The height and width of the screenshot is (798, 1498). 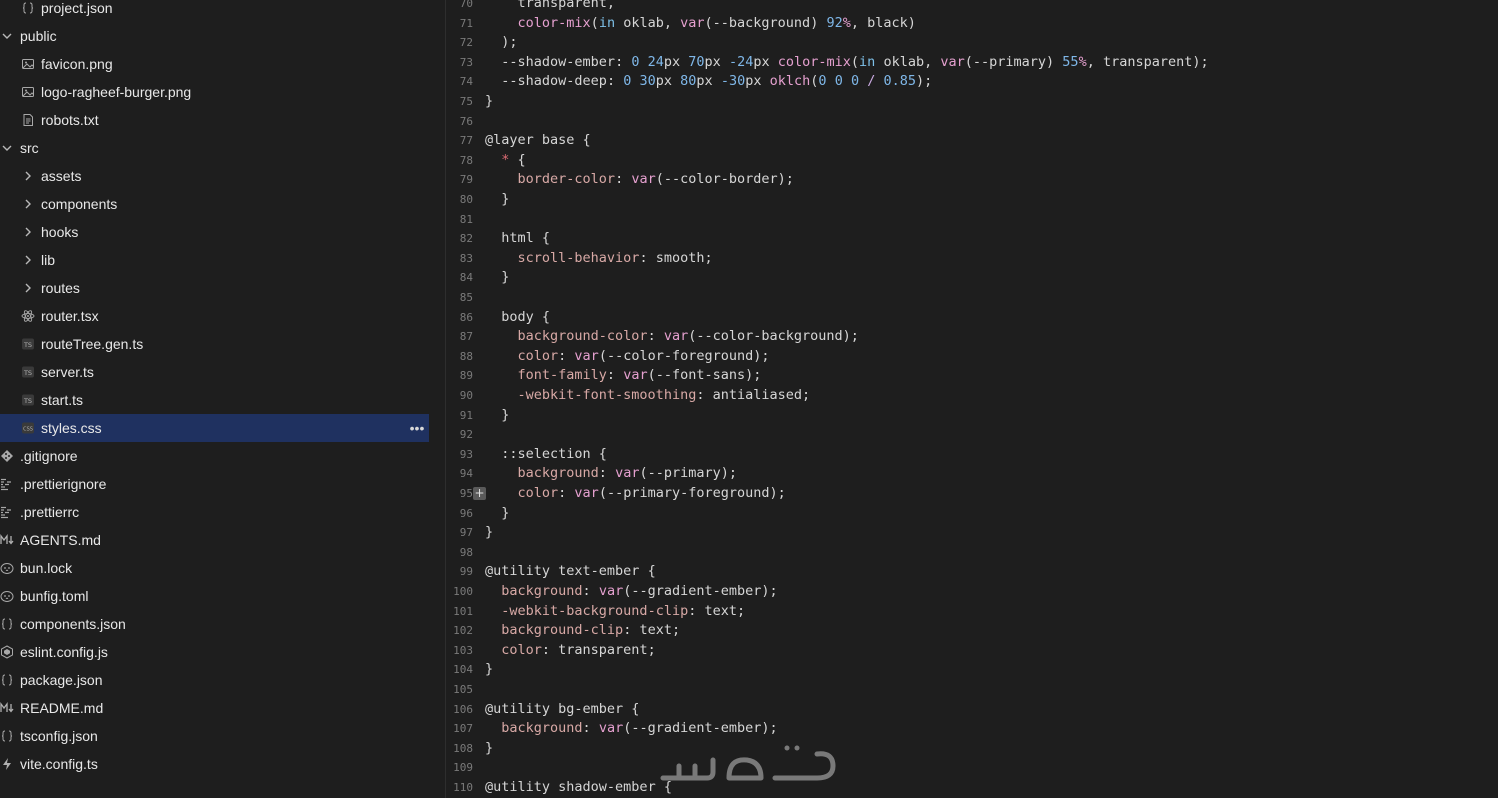 I want to click on code-line: 83 scroll-behavior: smooth;, so click(x=972, y=259).